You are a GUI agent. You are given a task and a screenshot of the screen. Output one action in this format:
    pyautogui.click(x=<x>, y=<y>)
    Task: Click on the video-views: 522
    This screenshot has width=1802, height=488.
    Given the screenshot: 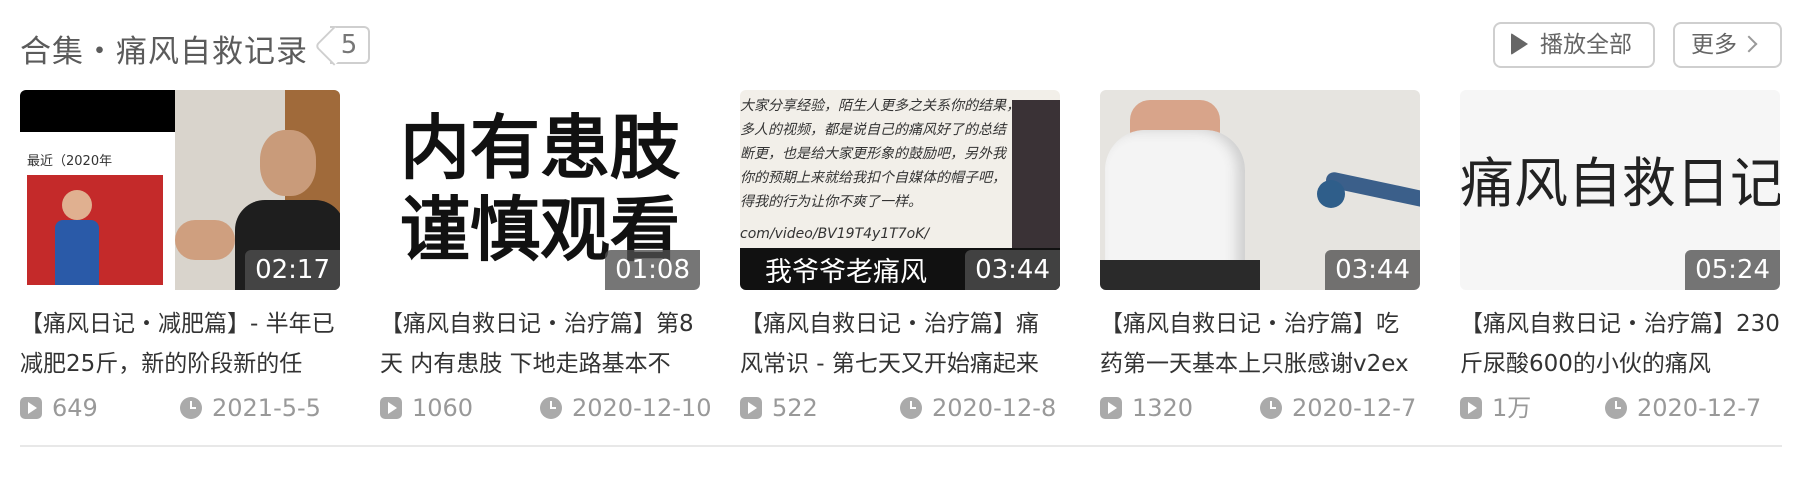 What is the action you would take?
    pyautogui.click(x=795, y=408)
    